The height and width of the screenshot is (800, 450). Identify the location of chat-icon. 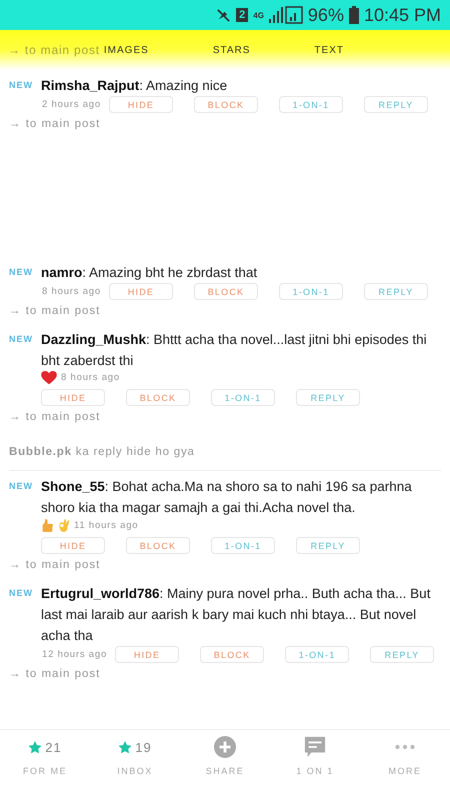
(315, 747).